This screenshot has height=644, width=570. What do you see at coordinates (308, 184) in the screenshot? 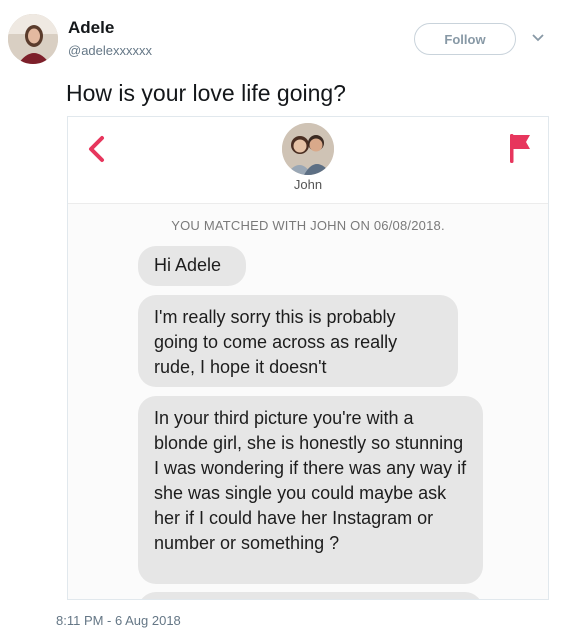
I see `match-name: John` at bounding box center [308, 184].